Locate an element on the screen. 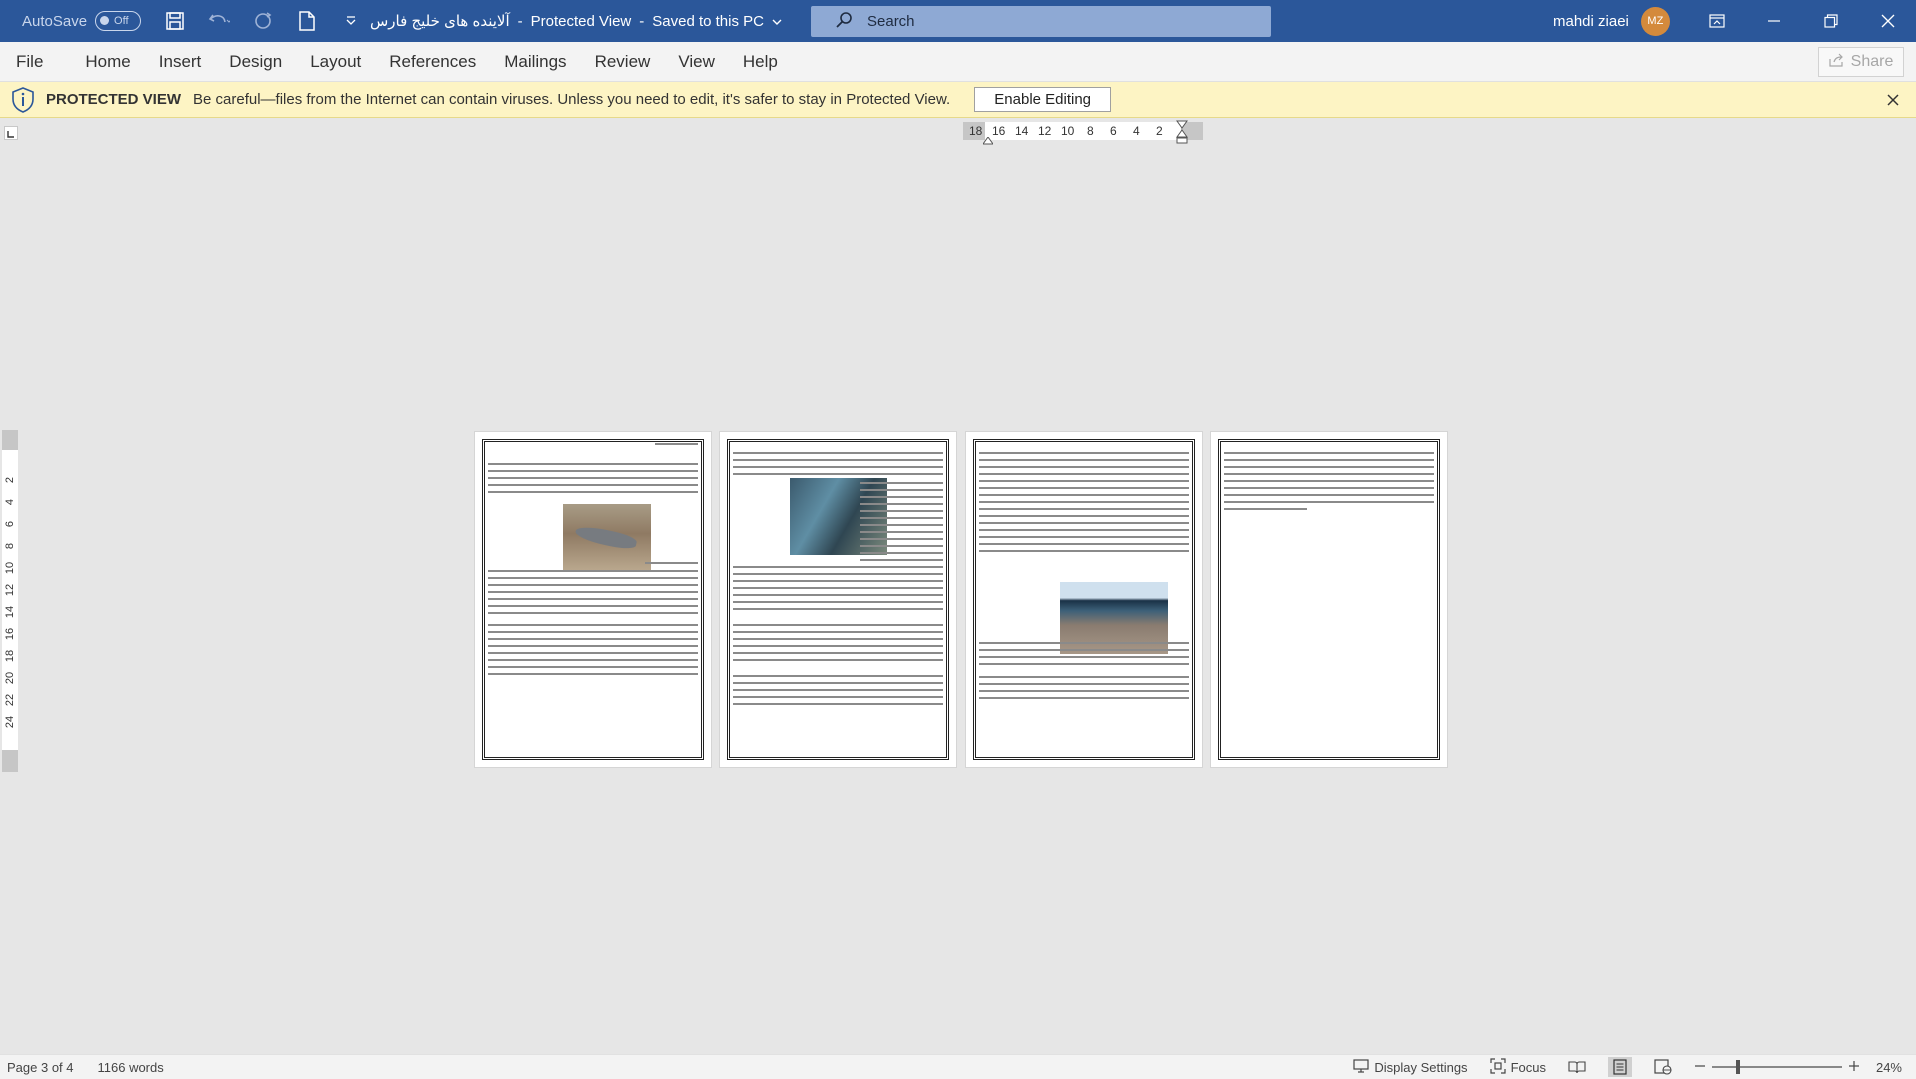 The width and height of the screenshot is (1916, 1079). zoom-slider-thumb is located at coordinates (1737, 1067).